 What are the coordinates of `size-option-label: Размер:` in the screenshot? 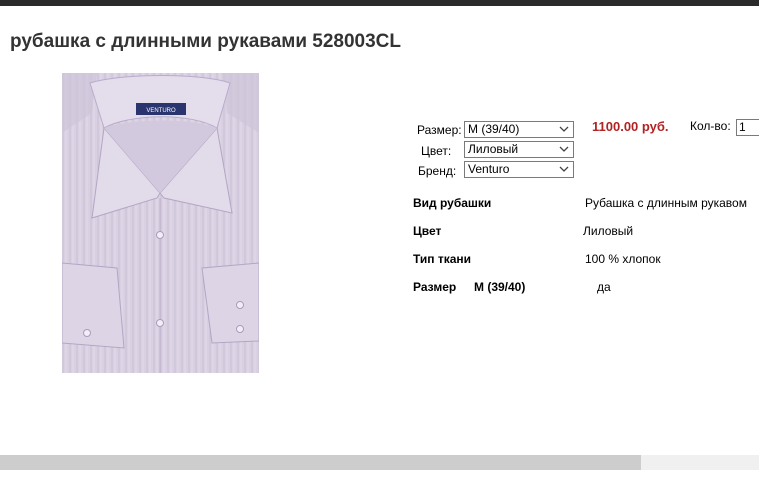 It's located at (439, 130).